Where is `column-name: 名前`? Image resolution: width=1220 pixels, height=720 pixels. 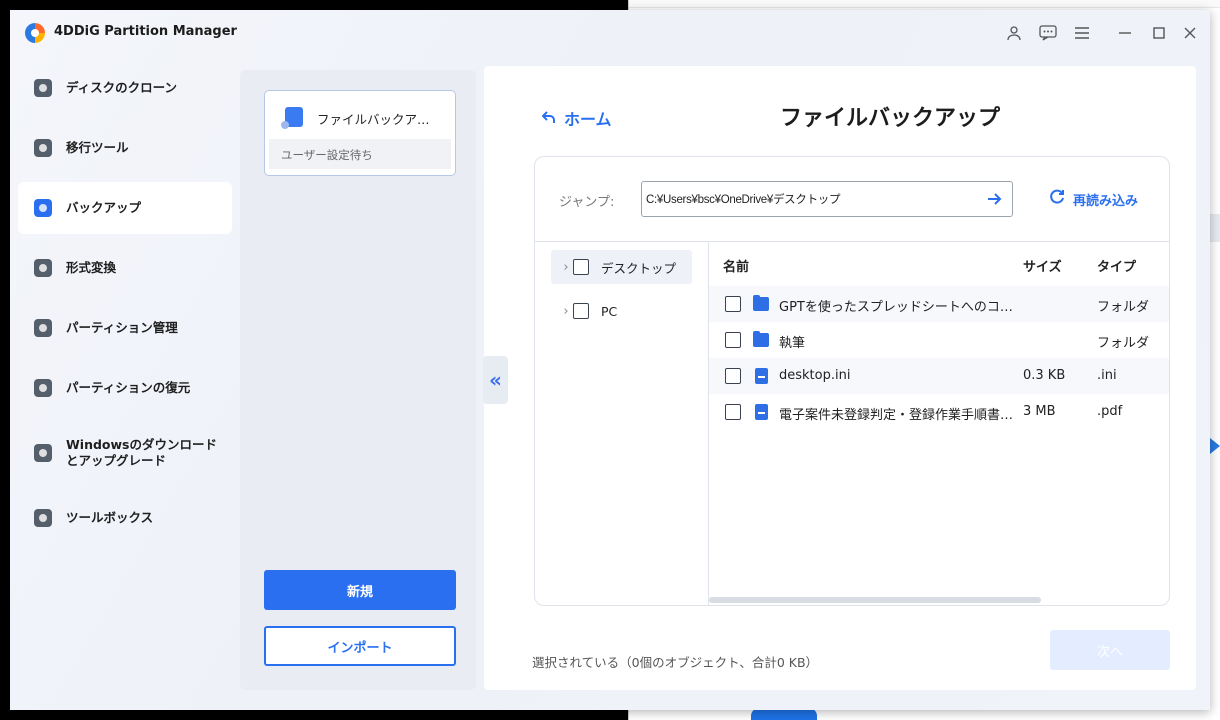 column-name: 名前 is located at coordinates (736, 265).